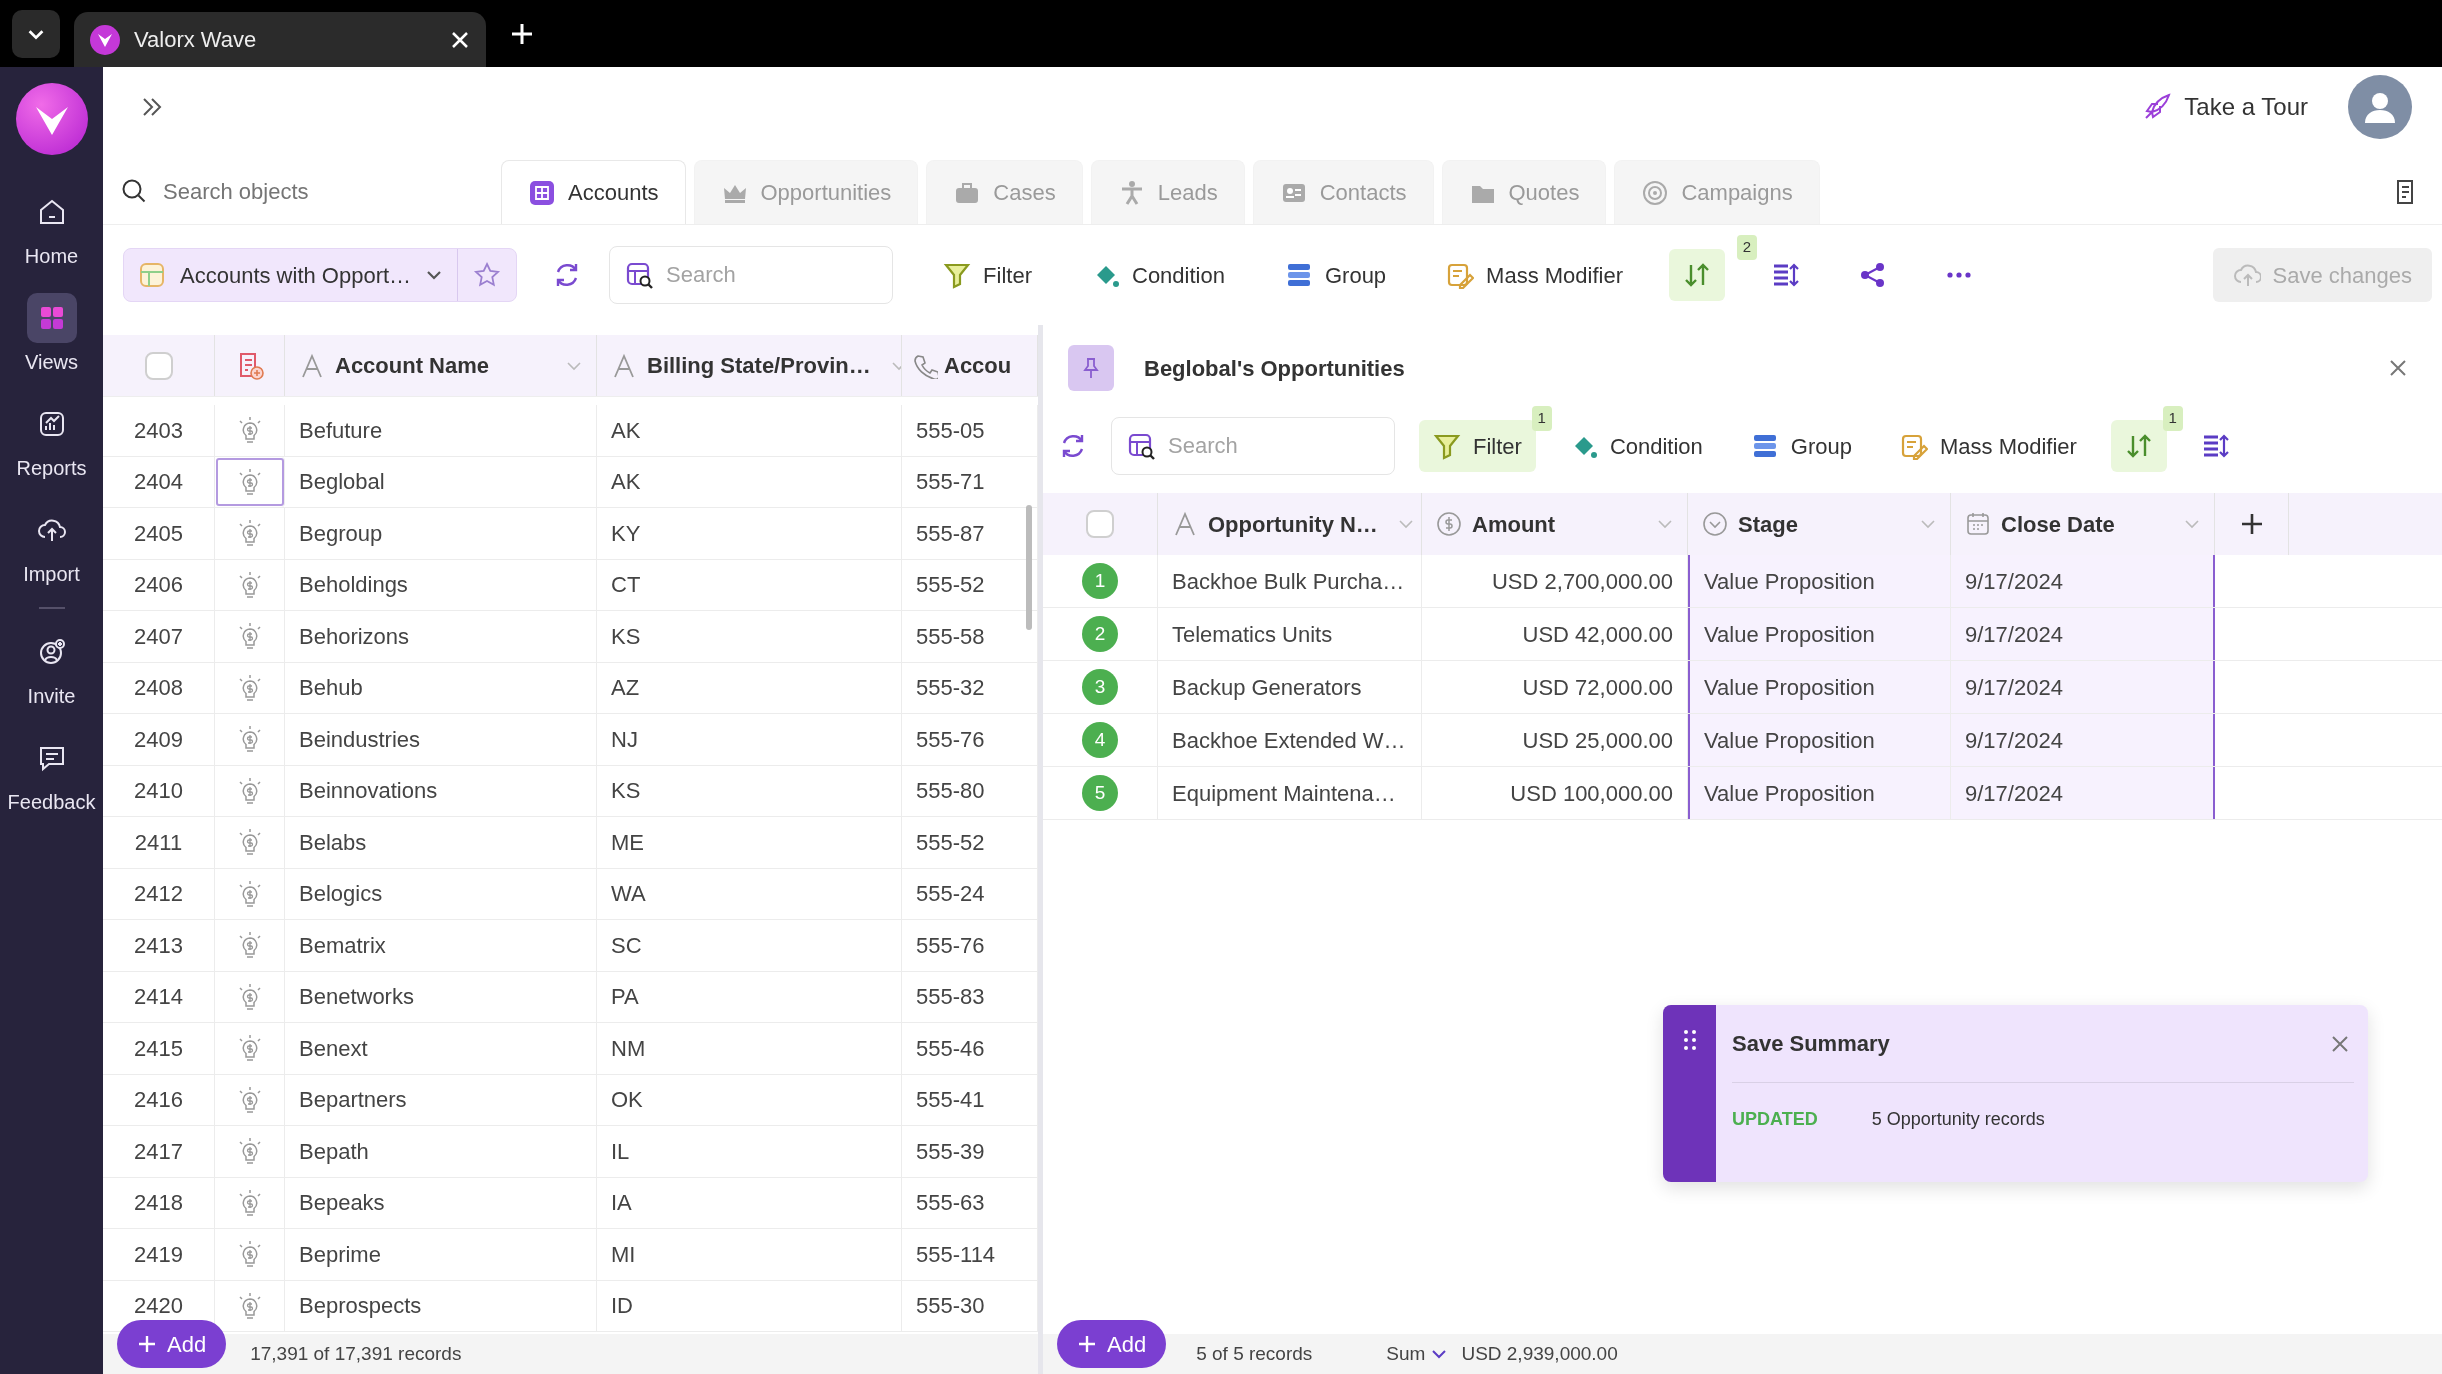 The image size is (2442, 1374). What do you see at coordinates (2380, 107) in the screenshot?
I see `user-icon` at bounding box center [2380, 107].